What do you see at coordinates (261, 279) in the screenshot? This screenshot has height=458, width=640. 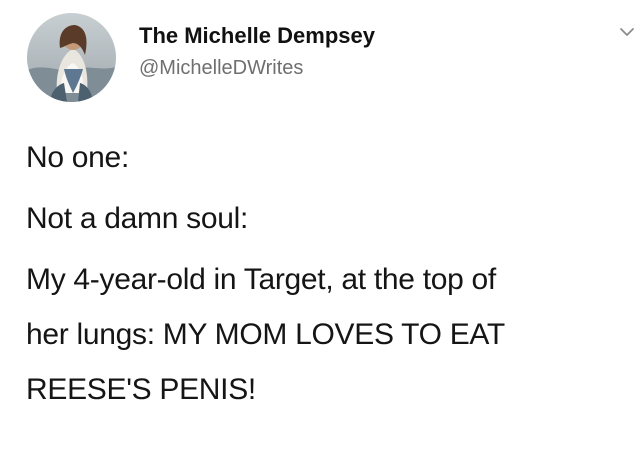 I see `tweet-line-quote-1: My 4-year-old in Target, at the top of` at bounding box center [261, 279].